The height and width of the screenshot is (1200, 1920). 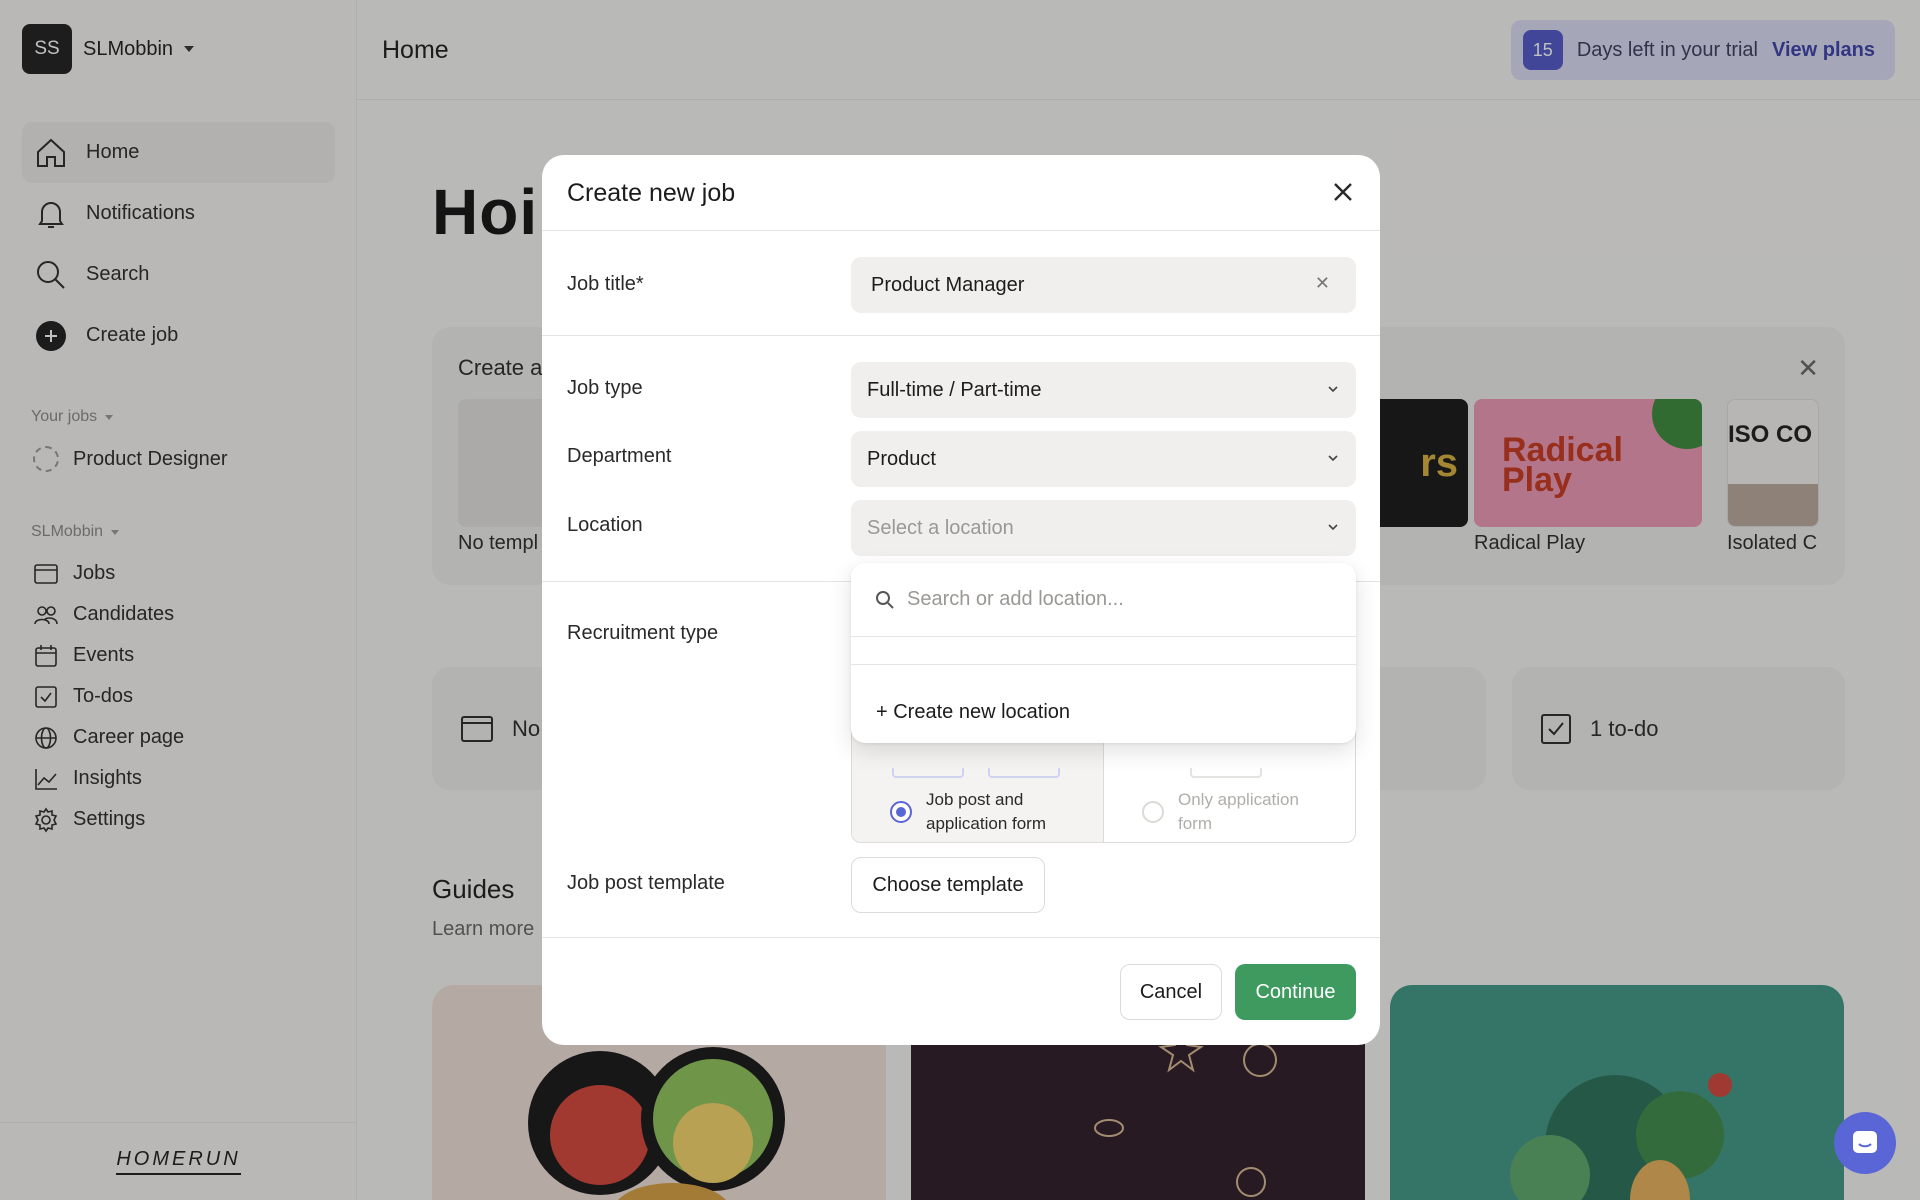 What do you see at coordinates (605, 284) in the screenshot?
I see `job-title-label: Job title*` at bounding box center [605, 284].